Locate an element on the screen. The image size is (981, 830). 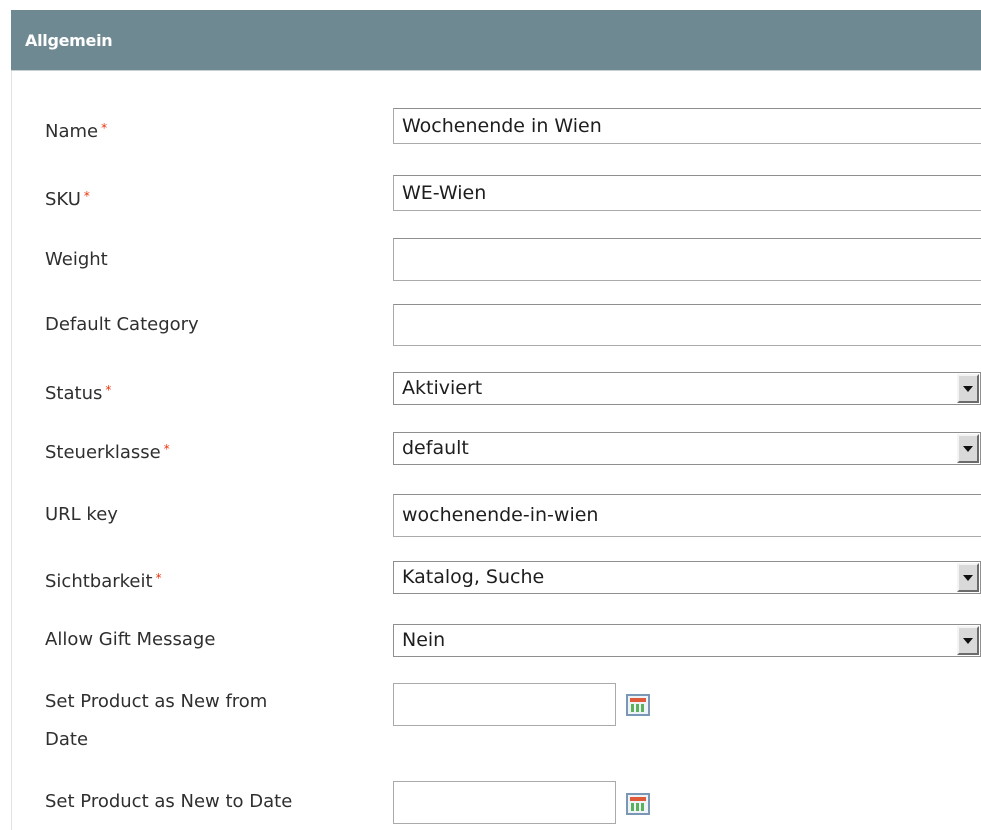
gift-message-select-value: Nein is located at coordinates (424, 640).